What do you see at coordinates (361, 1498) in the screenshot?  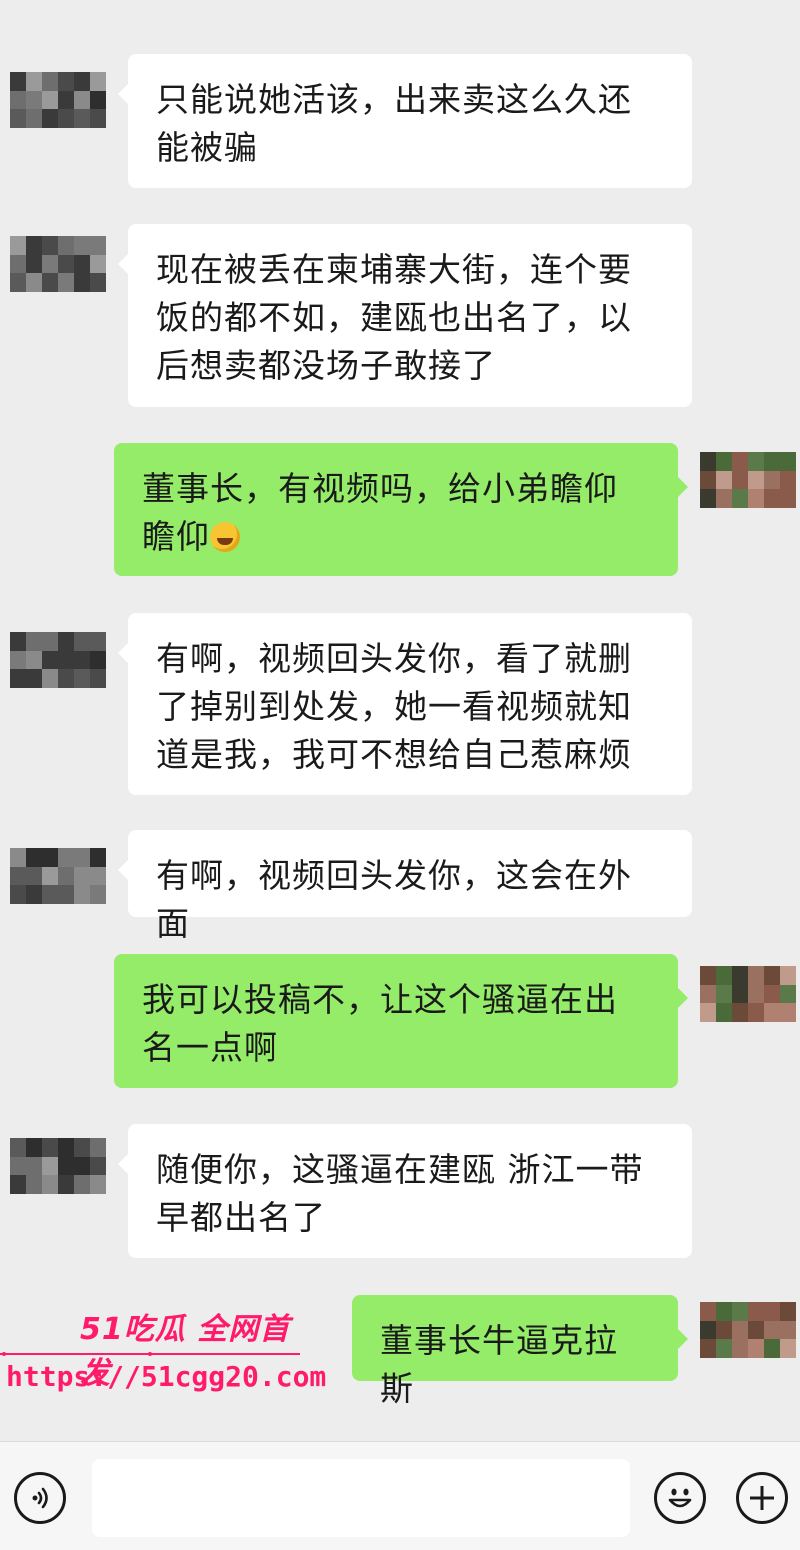 I see `message-input` at bounding box center [361, 1498].